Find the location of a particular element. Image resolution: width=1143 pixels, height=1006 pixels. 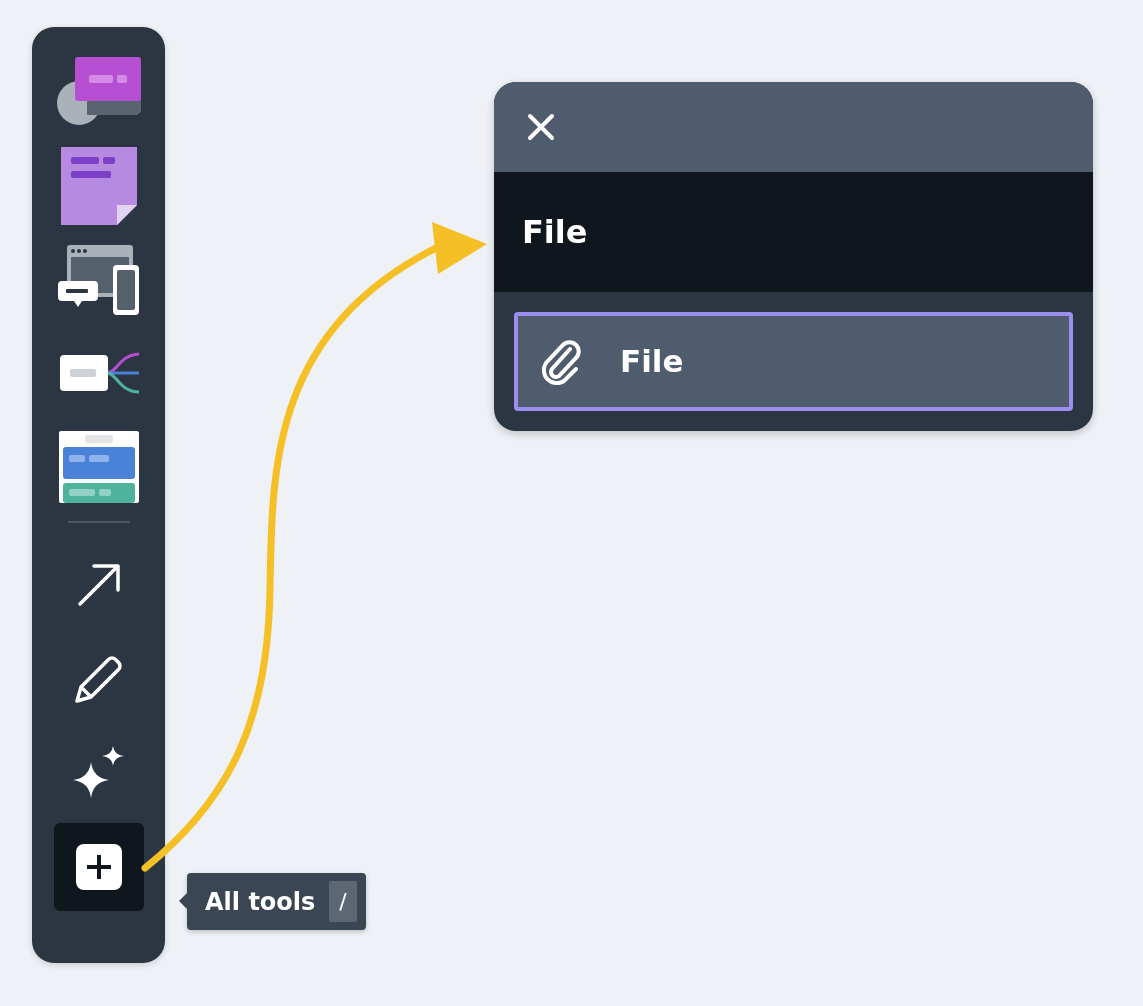

devices-icon is located at coordinates (98, 279).